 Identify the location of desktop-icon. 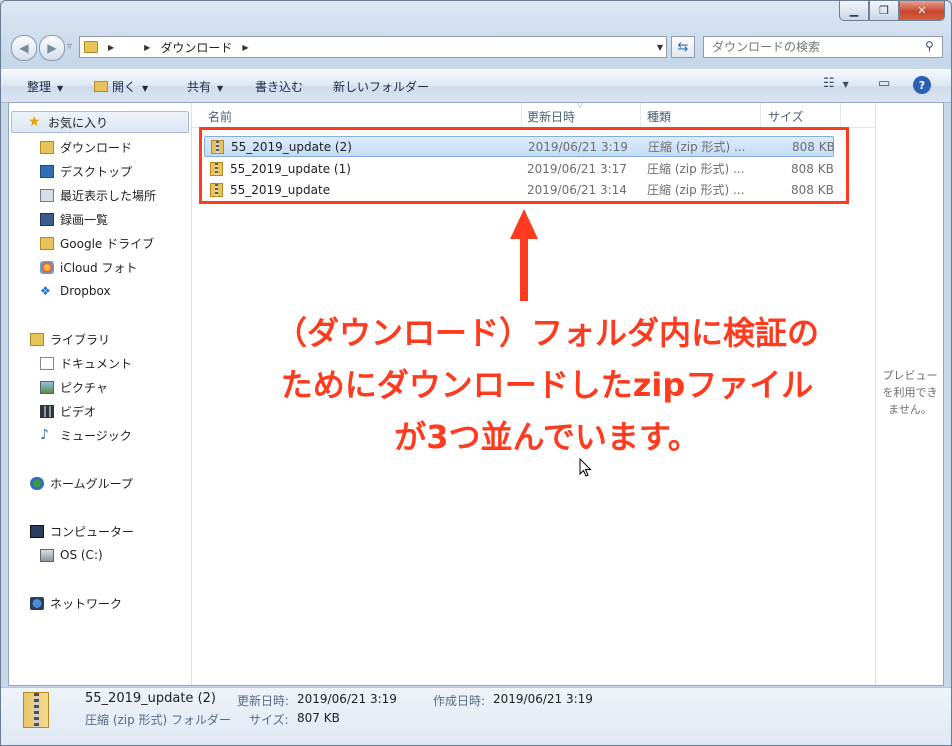
(47, 171).